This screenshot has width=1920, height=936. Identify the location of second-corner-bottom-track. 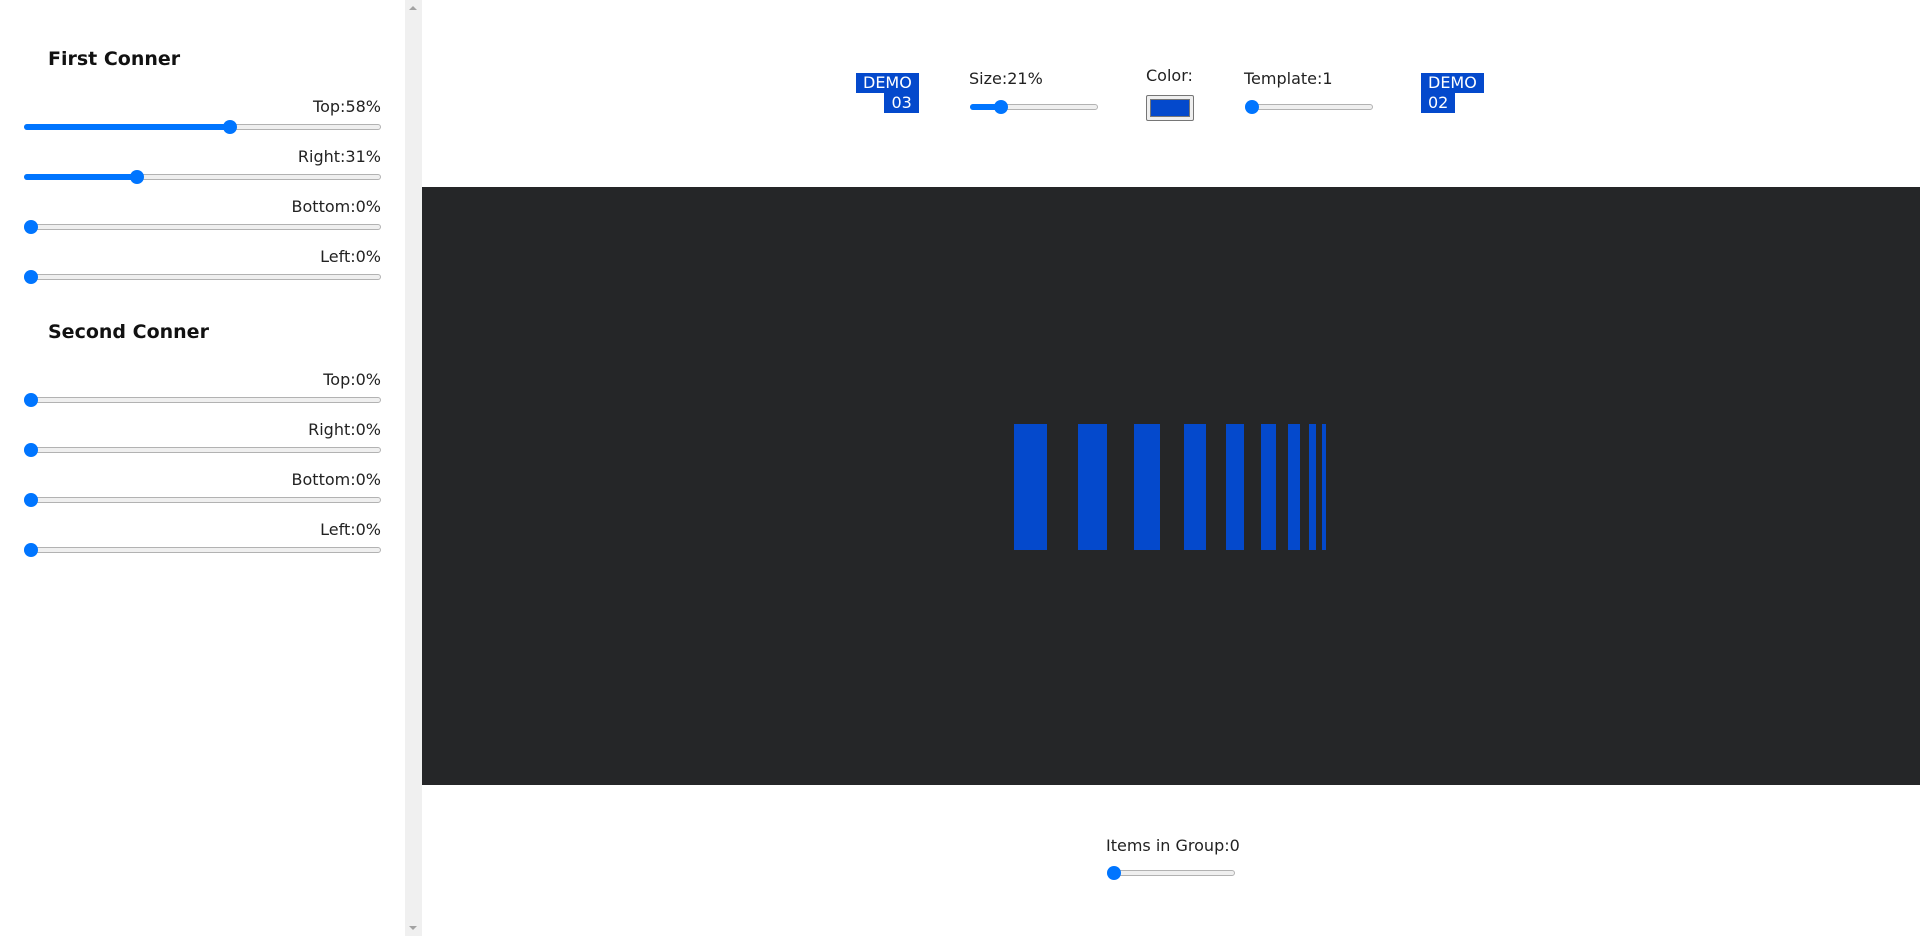
(202, 500).